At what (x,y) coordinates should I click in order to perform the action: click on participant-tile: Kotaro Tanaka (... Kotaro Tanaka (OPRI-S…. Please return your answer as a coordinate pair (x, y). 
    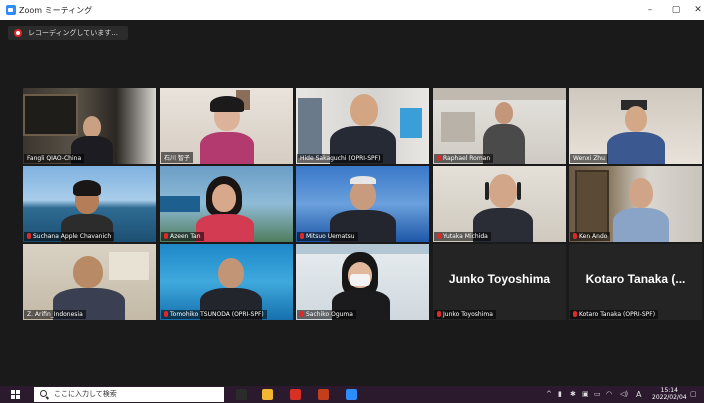
    Looking at the image, I should click on (635, 282).